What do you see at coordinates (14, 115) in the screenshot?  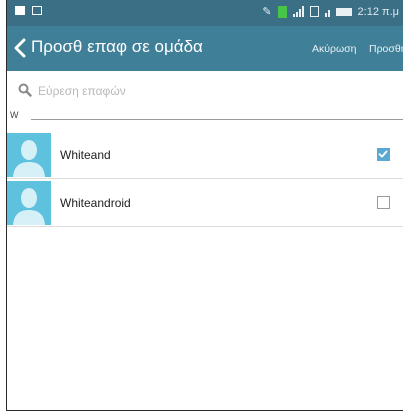 I see `section-letter: W` at bounding box center [14, 115].